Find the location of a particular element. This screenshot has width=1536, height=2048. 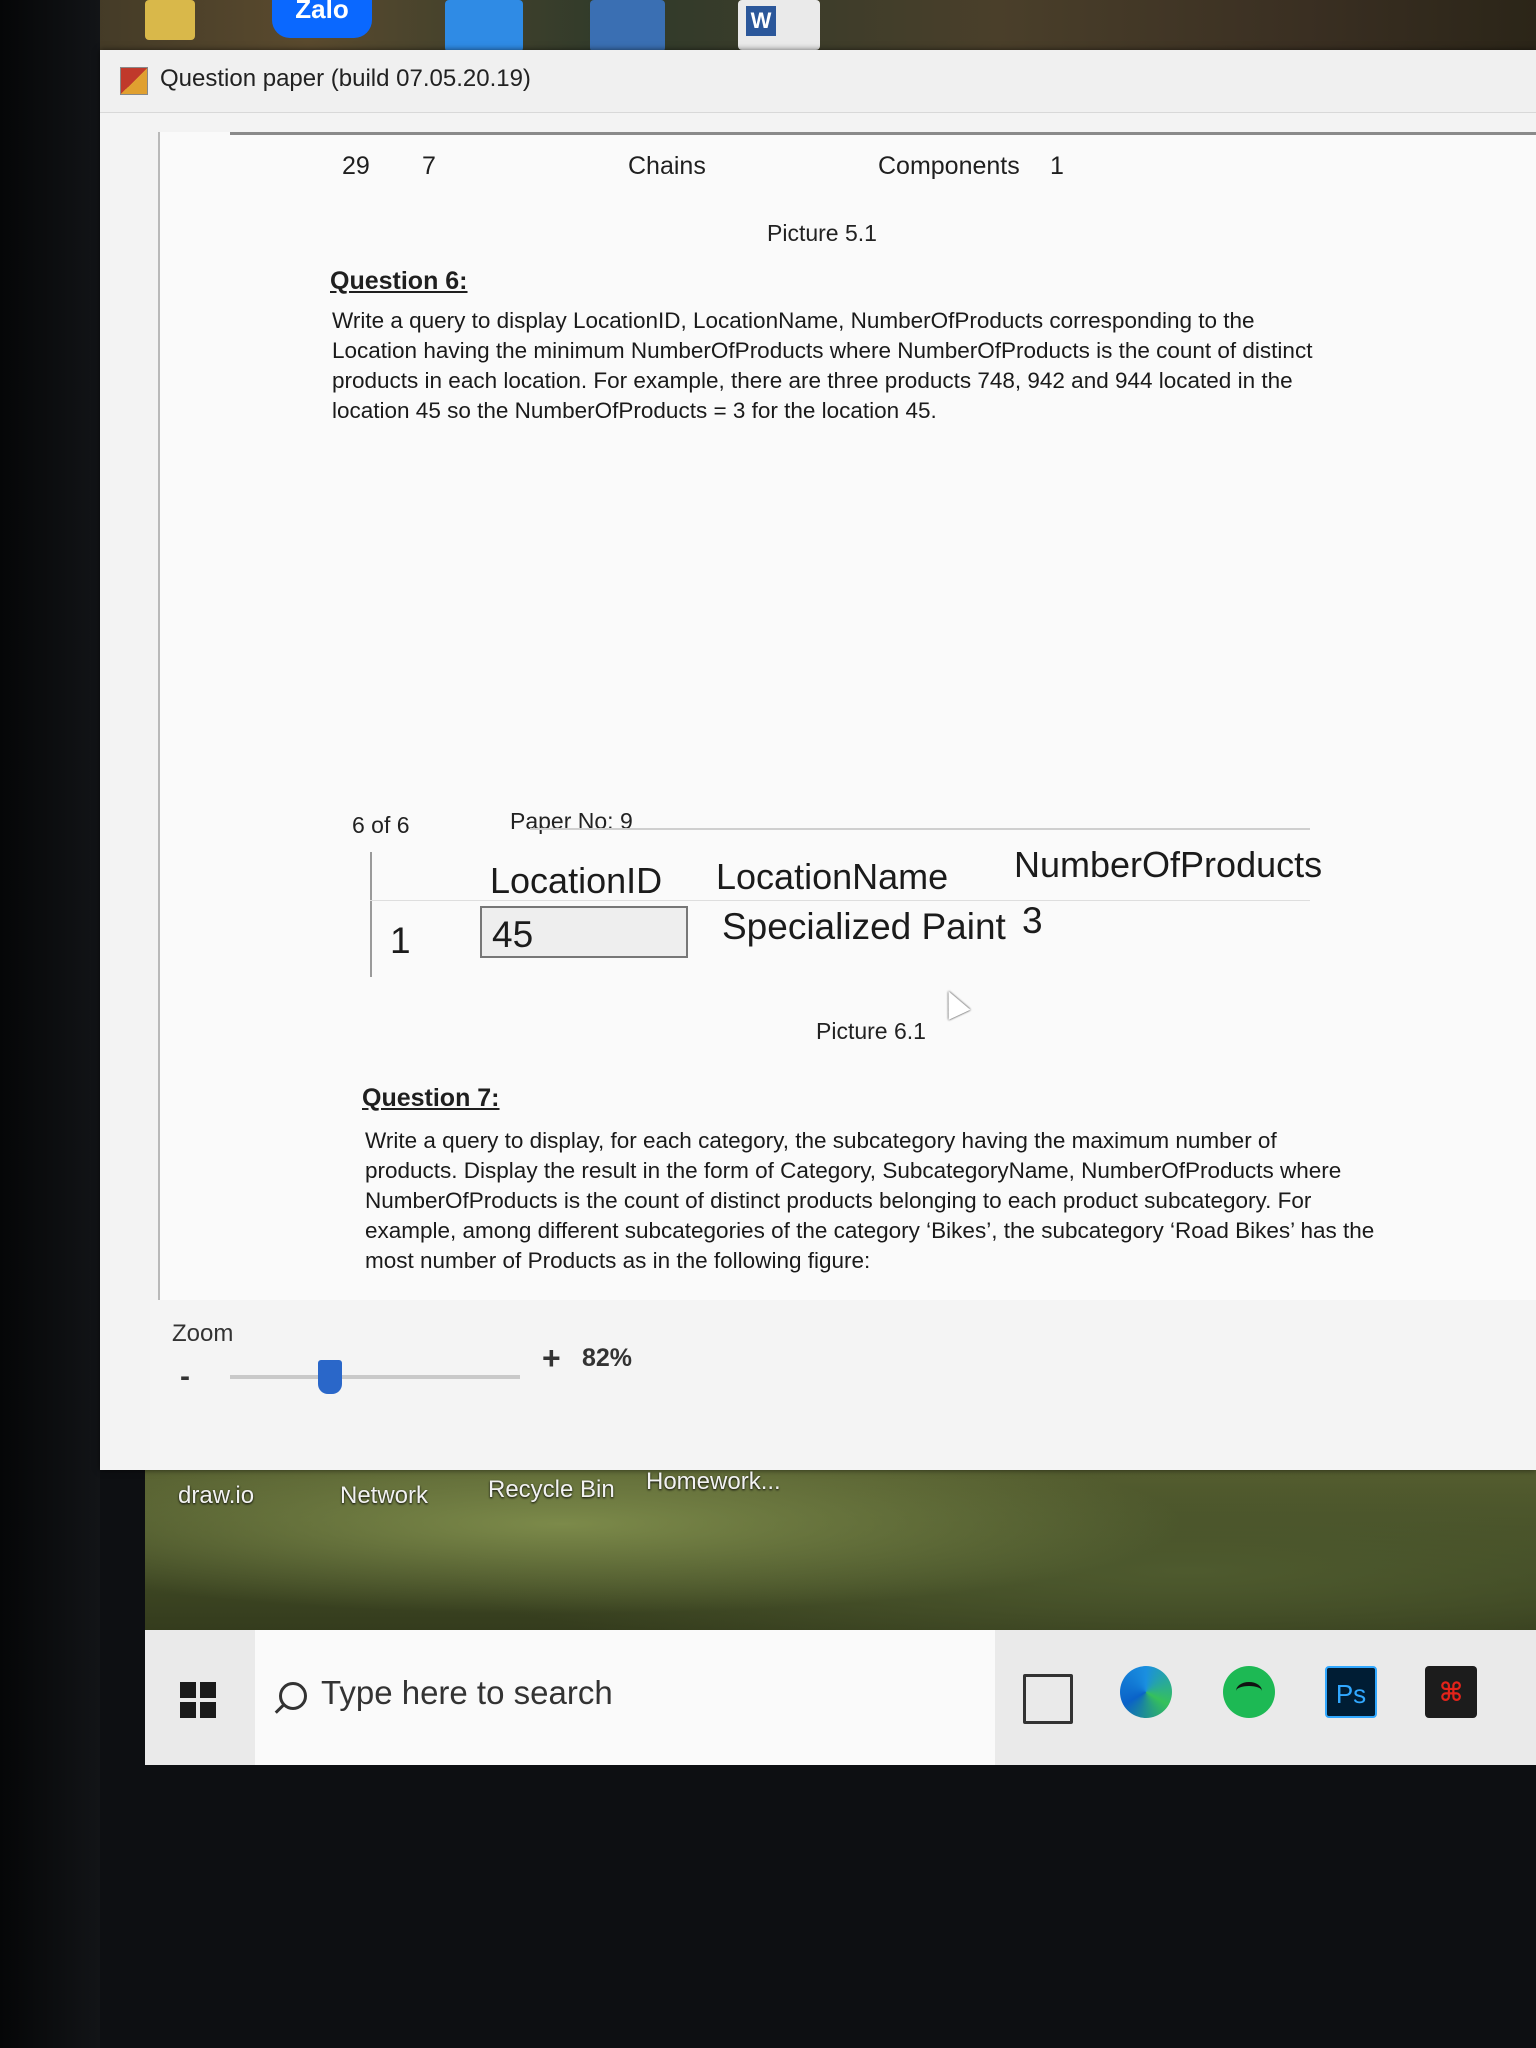

question-7-heading: Question 7: is located at coordinates (431, 1098).